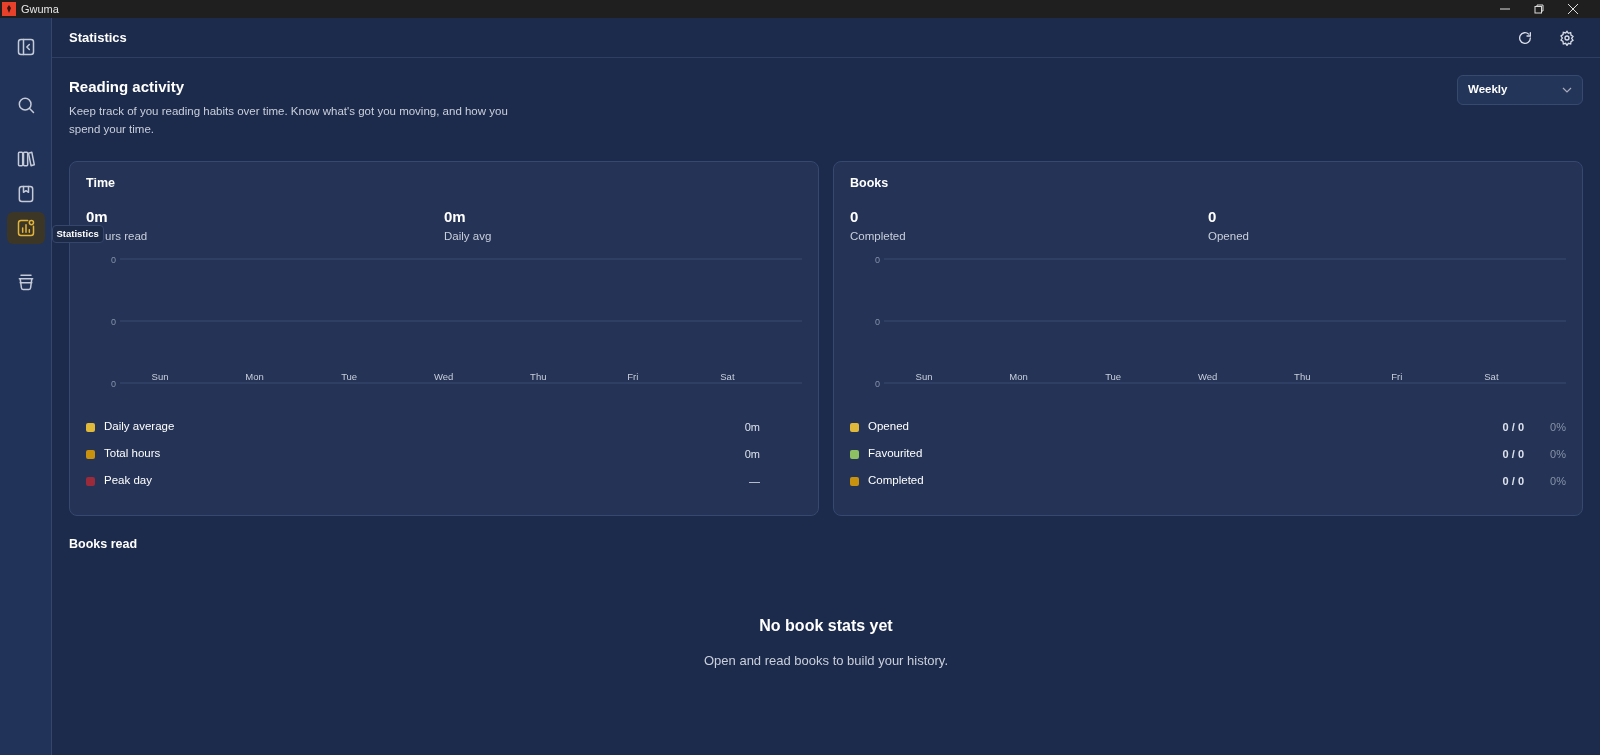 The image size is (1600, 755). Describe the element at coordinates (98, 37) in the screenshot. I see `page-title: Statistics` at that location.